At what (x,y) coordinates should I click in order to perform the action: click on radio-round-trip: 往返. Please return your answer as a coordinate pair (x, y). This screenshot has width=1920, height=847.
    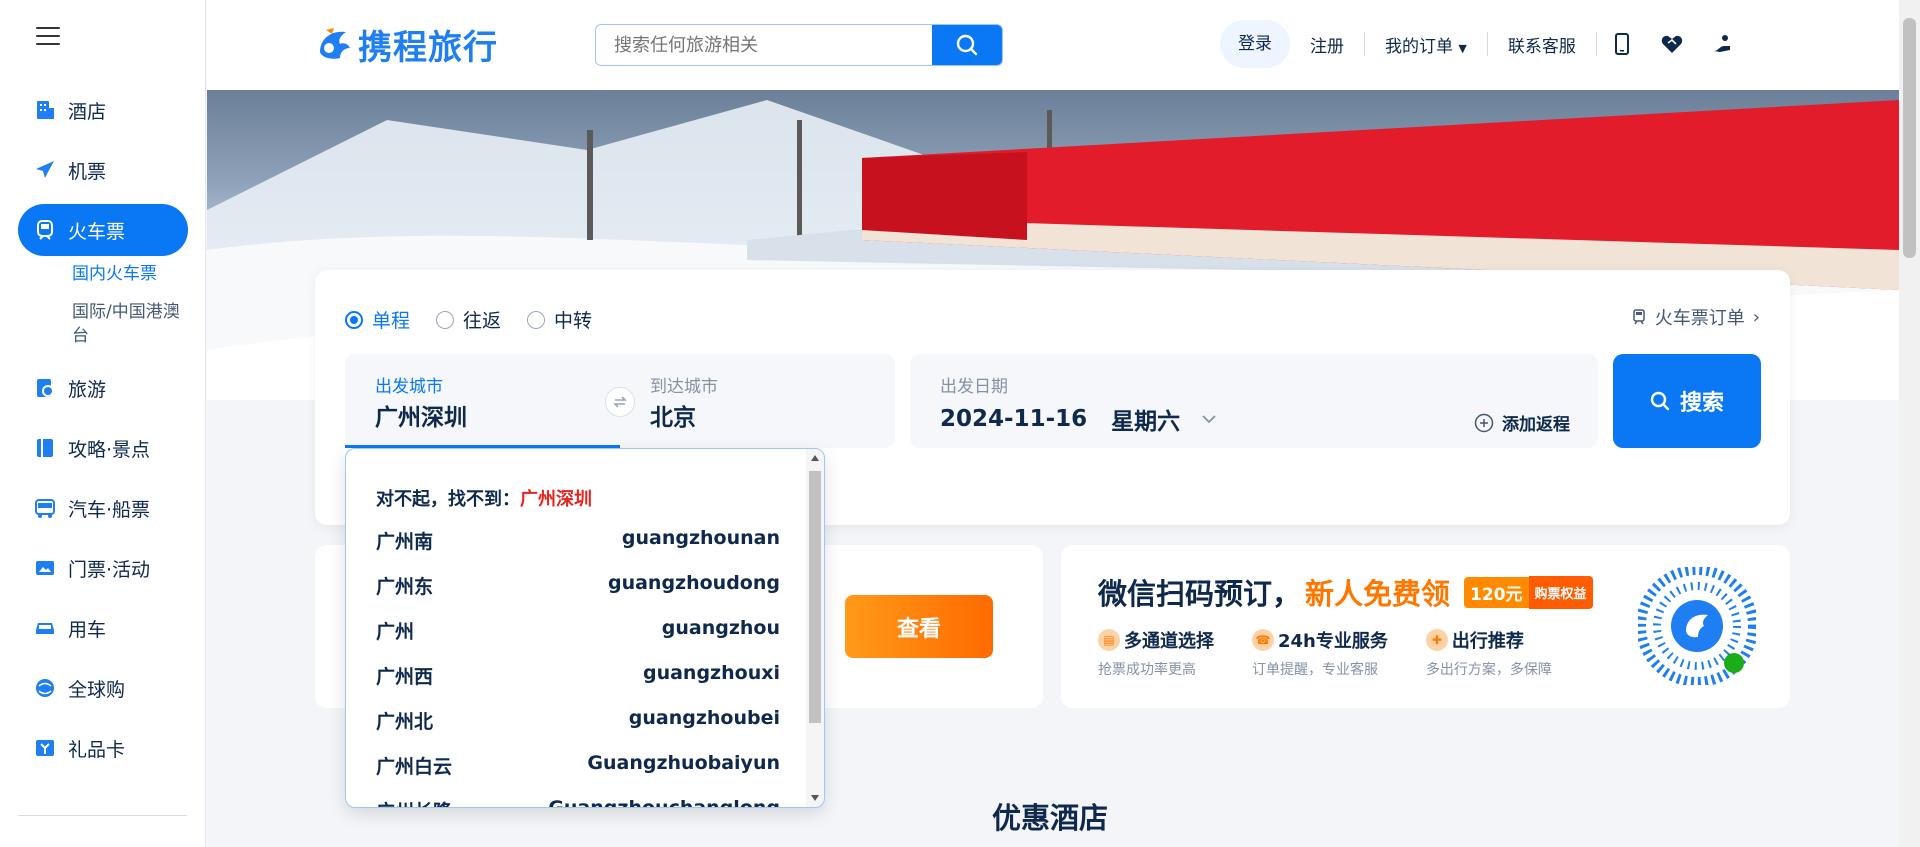
    Looking at the image, I should click on (468, 319).